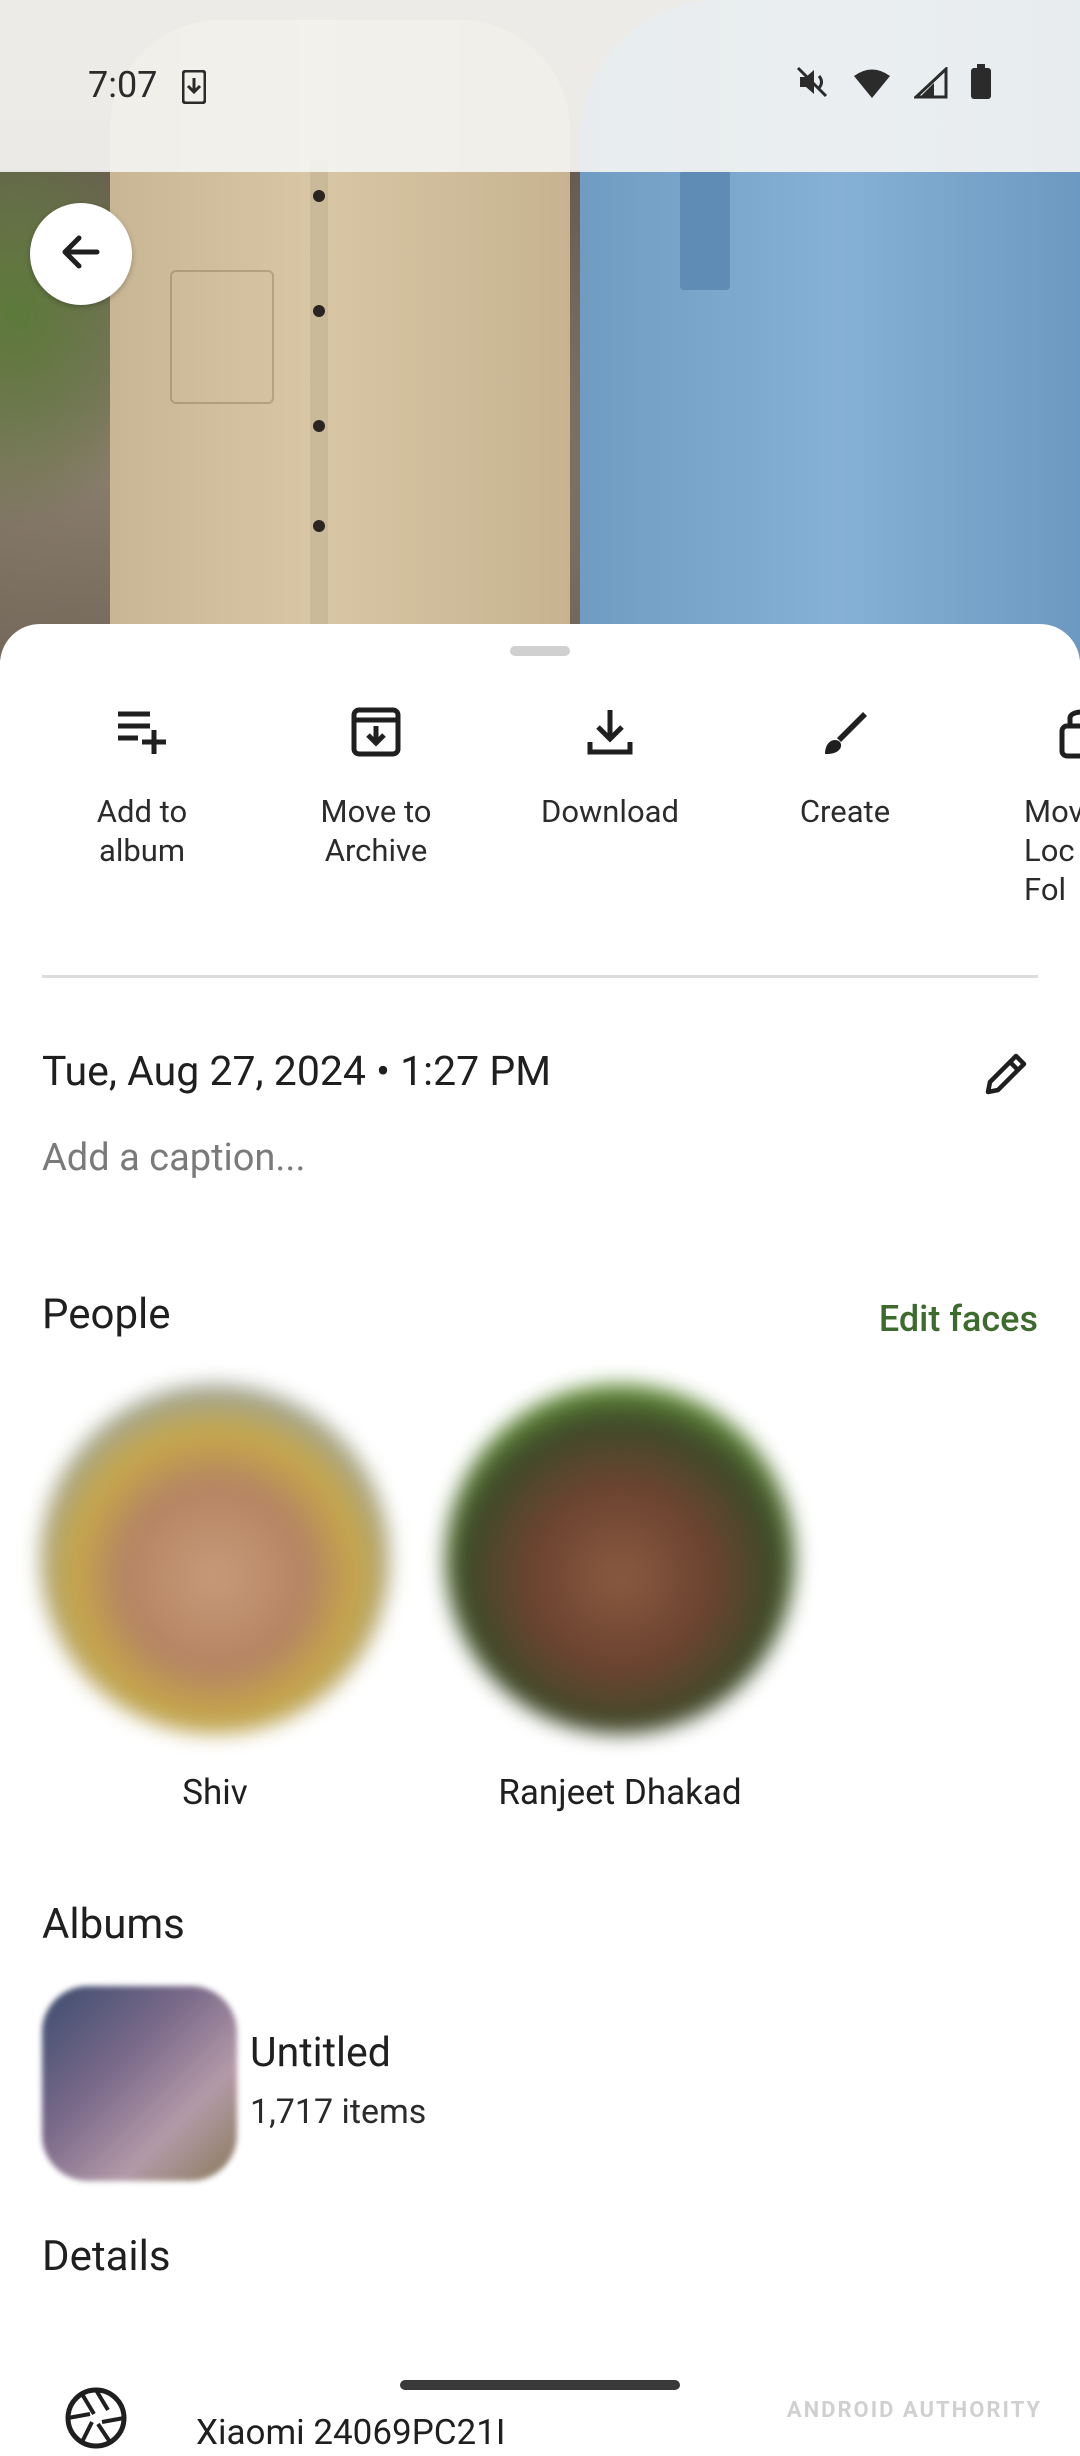  What do you see at coordinates (297, 1072) in the screenshot?
I see `photo-datetime: Tue, Aug 27, 2024 • 1:27 PM` at bounding box center [297, 1072].